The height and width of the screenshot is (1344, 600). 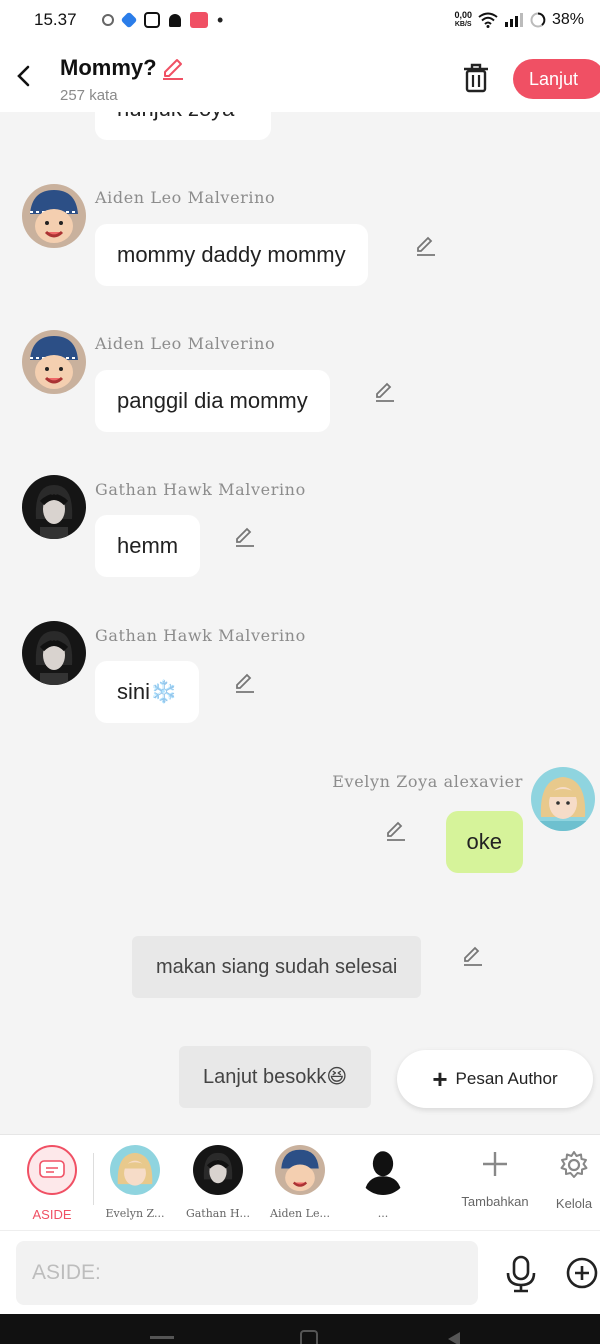 I want to click on microphone-icon, so click(x=521, y=1274).